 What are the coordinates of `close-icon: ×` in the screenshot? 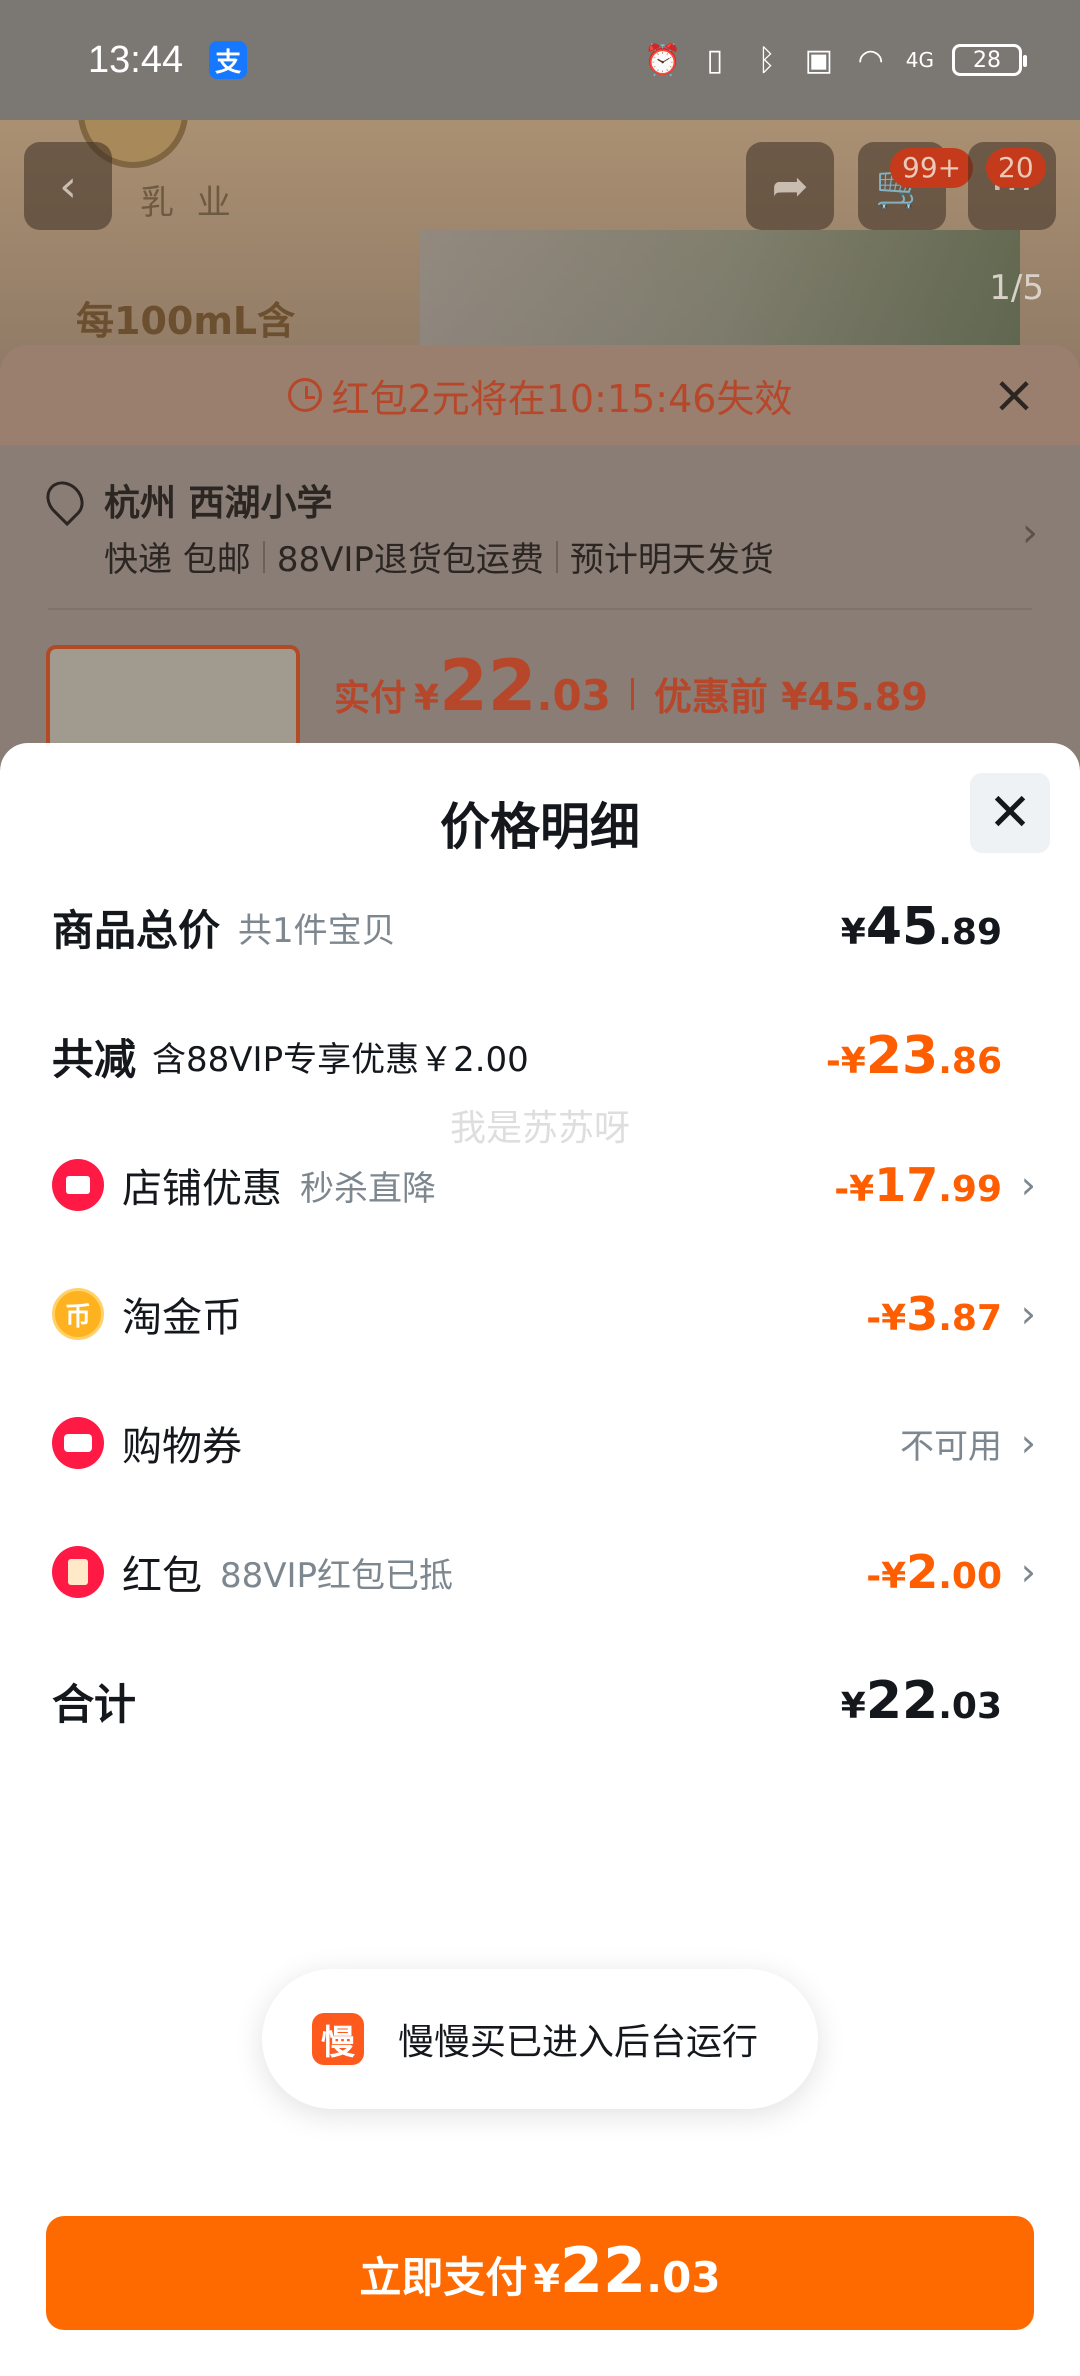 It's located at (1014, 395).